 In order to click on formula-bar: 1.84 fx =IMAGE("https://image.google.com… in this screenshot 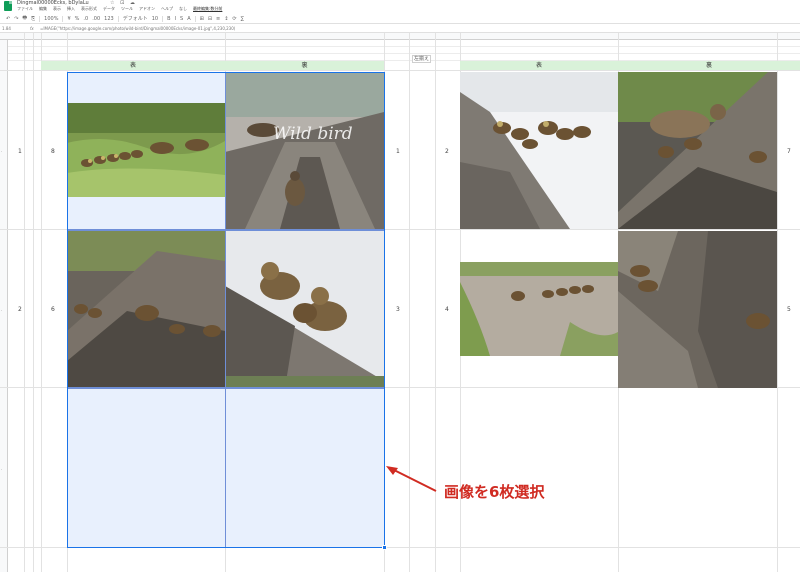, I will do `click(400, 28)`.